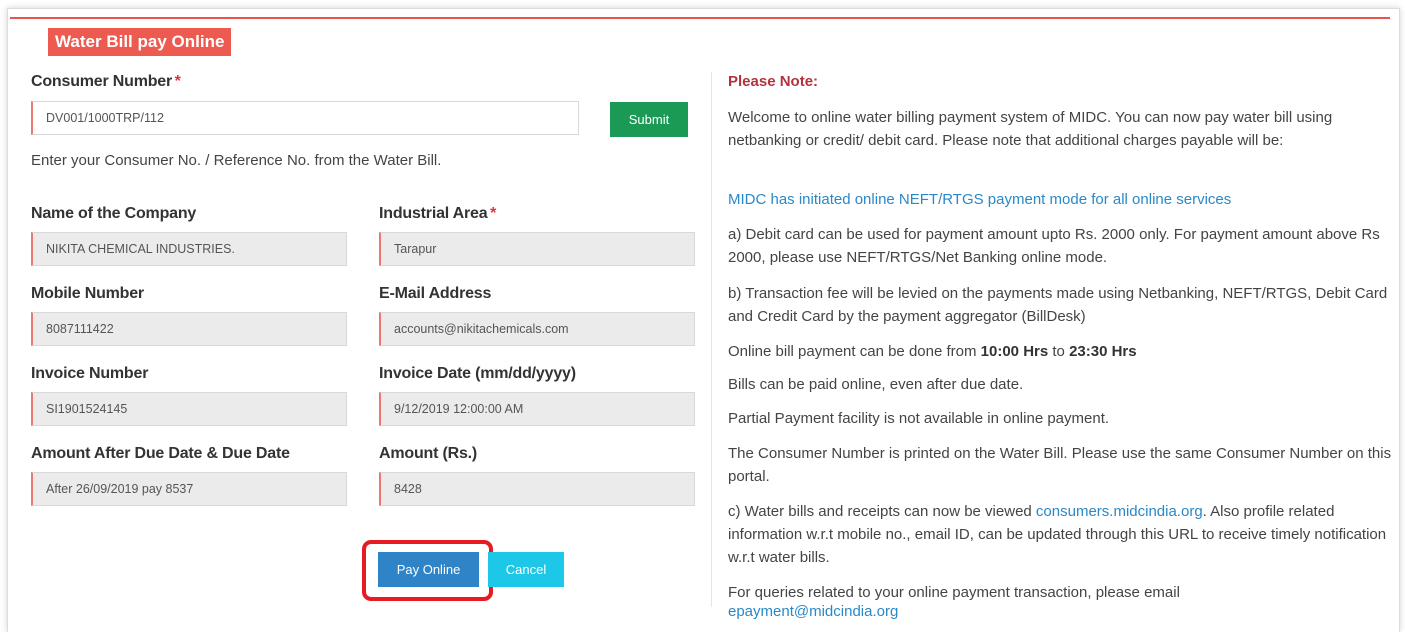 This screenshot has width=1405, height=632. What do you see at coordinates (305, 118) in the screenshot?
I see `consumer-number-input: DV001/1000TRP/112` at bounding box center [305, 118].